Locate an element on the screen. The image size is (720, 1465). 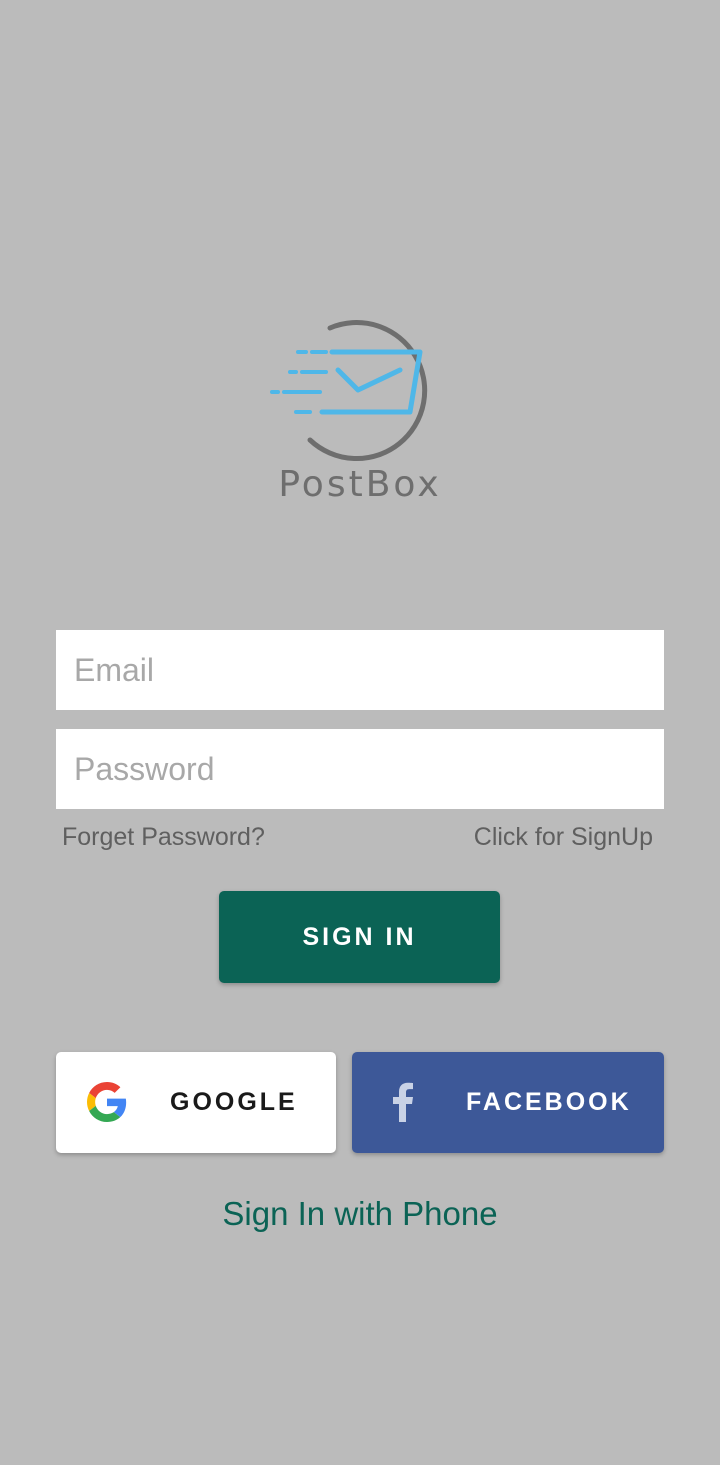
google-signin-button: GOOGLE is located at coordinates (196, 1102).